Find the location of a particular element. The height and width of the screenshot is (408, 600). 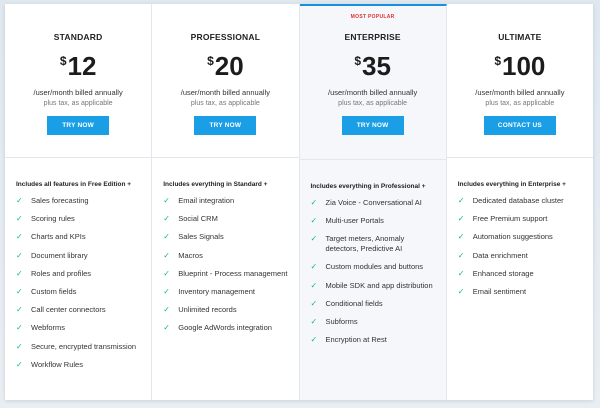

feature-label: Social CRM is located at coordinates (198, 219).